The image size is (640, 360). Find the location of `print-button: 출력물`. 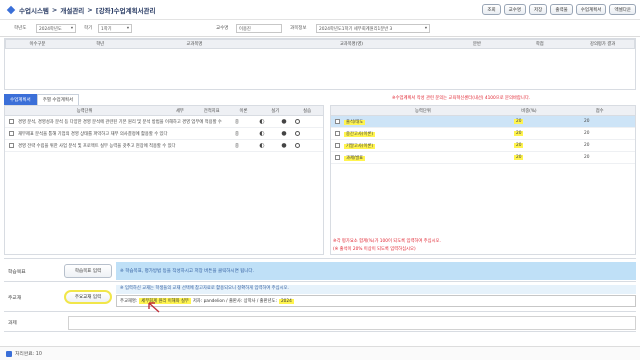

print-button: 출력물 is located at coordinates (561, 9).